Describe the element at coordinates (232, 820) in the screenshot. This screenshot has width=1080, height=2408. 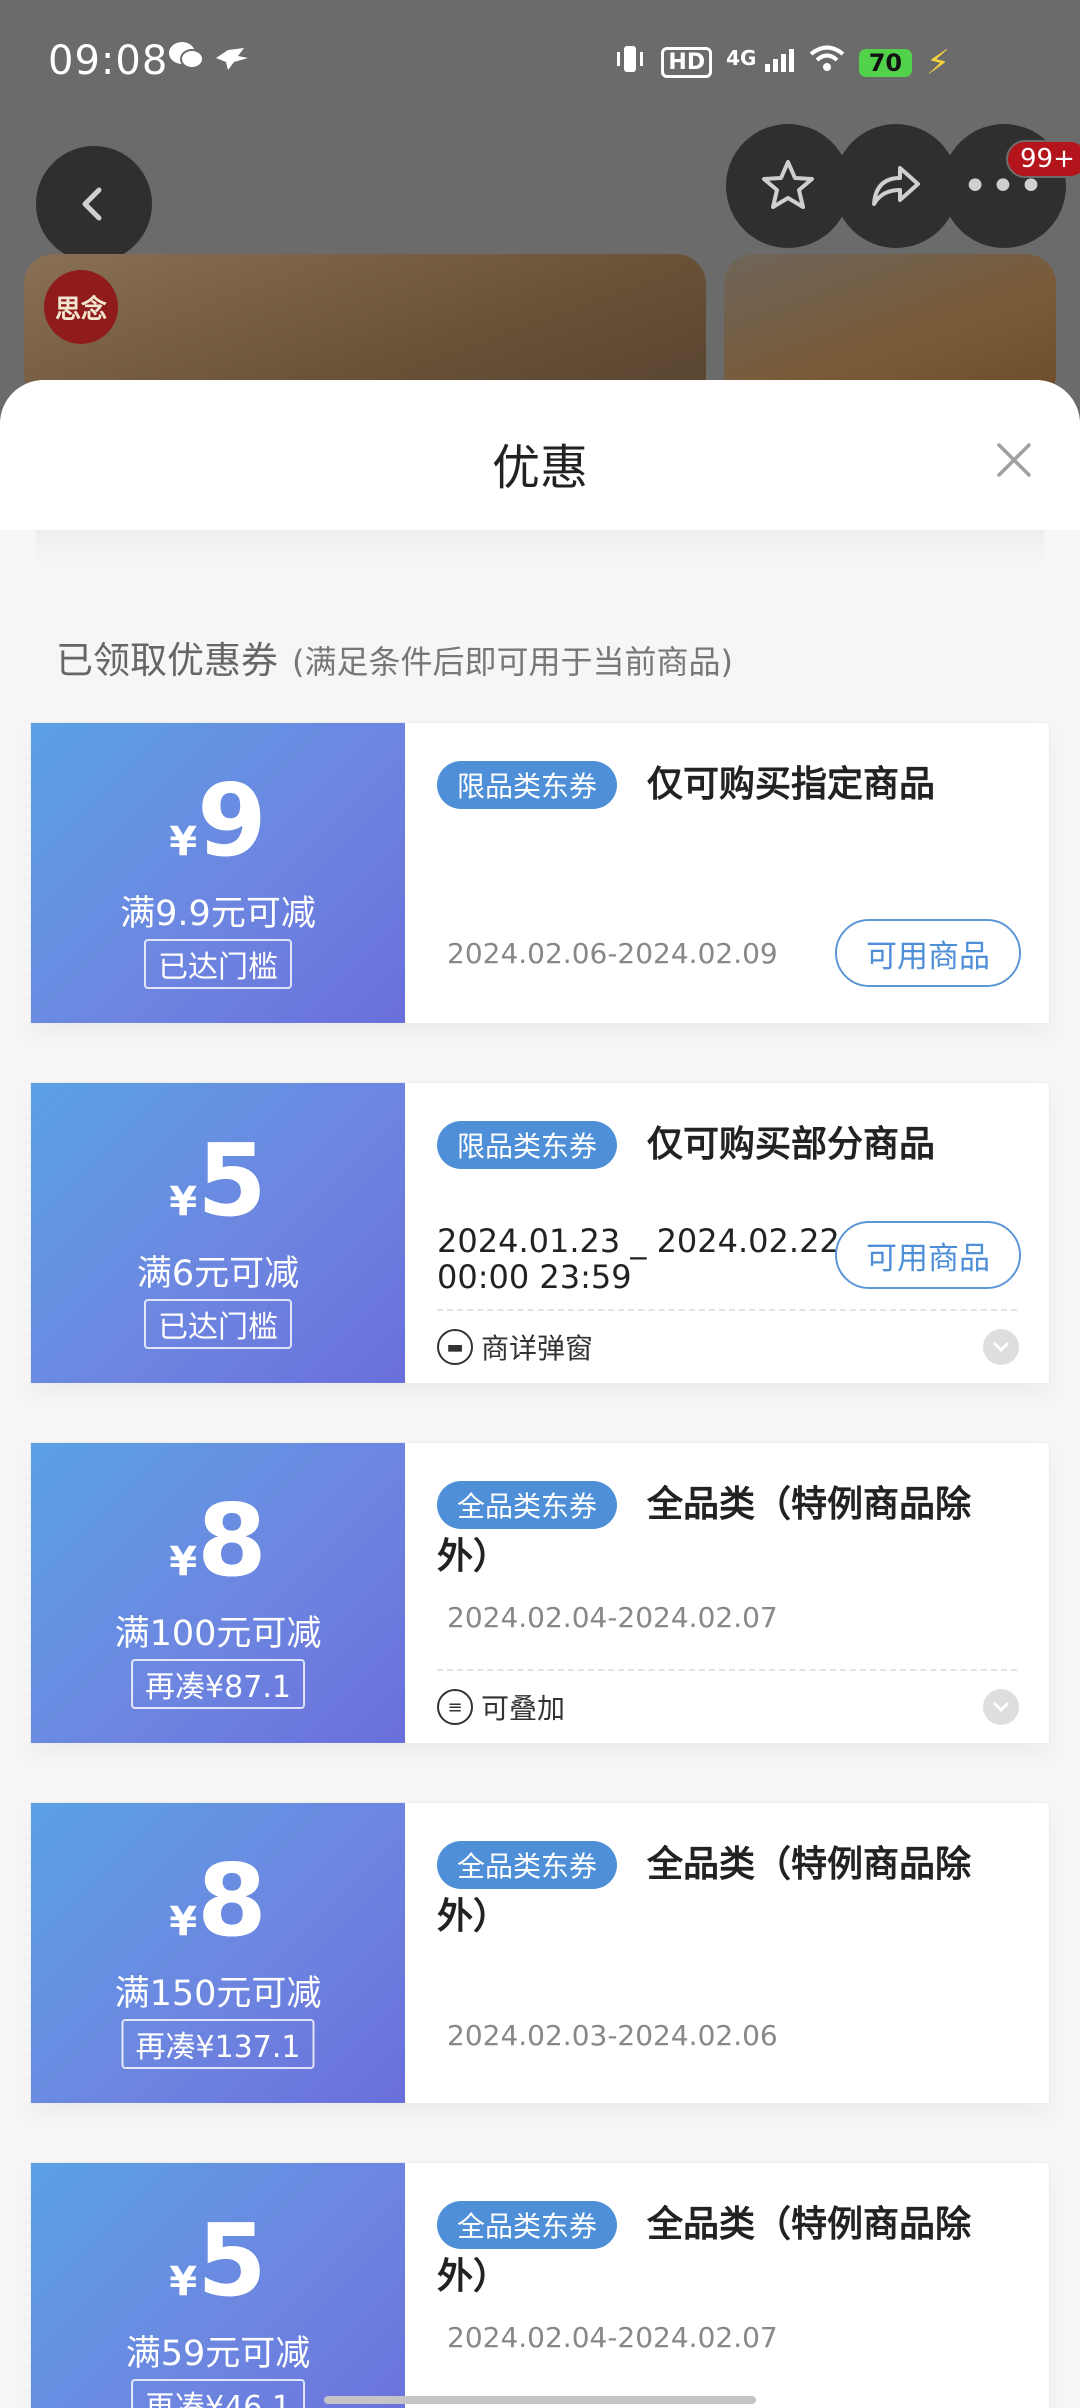
I see `coupon-amount: 9` at that location.